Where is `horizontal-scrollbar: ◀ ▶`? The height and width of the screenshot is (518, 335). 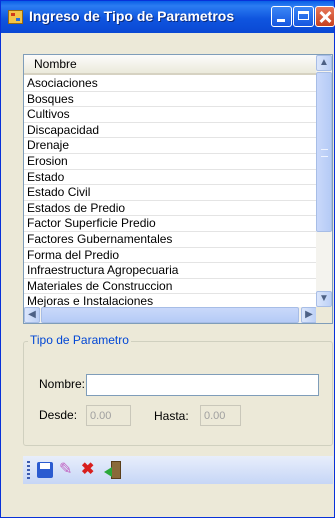 horizontal-scrollbar: ◀ ▶ is located at coordinates (170, 315).